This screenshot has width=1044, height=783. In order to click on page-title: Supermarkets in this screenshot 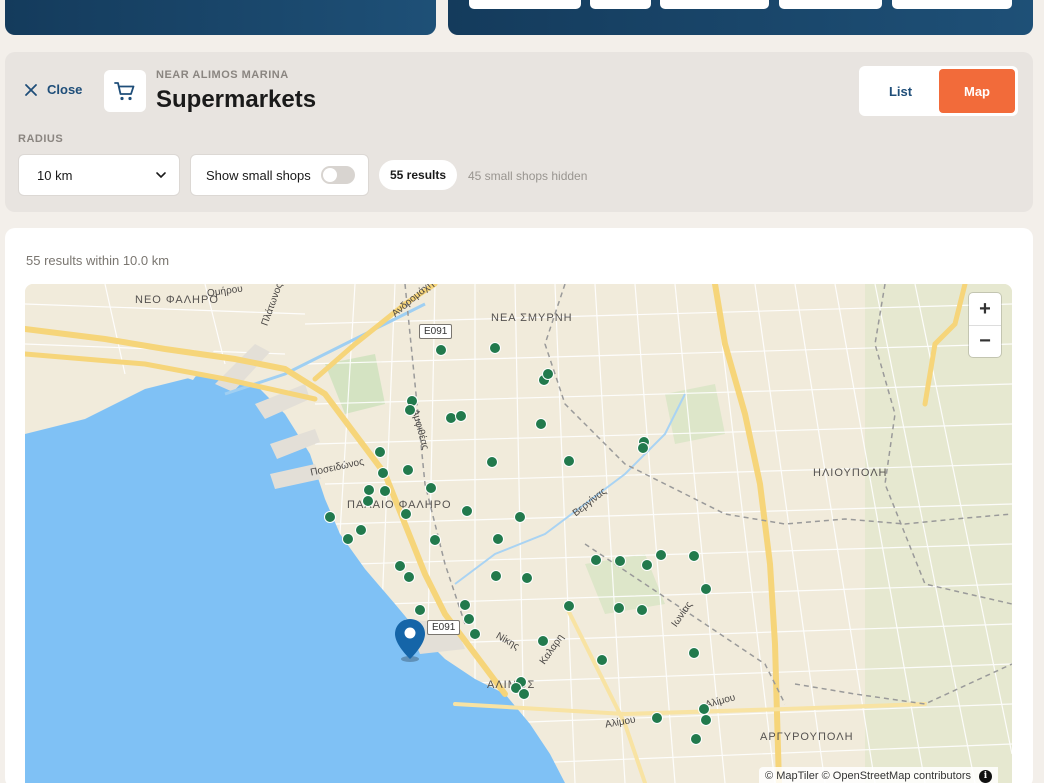, I will do `click(236, 99)`.